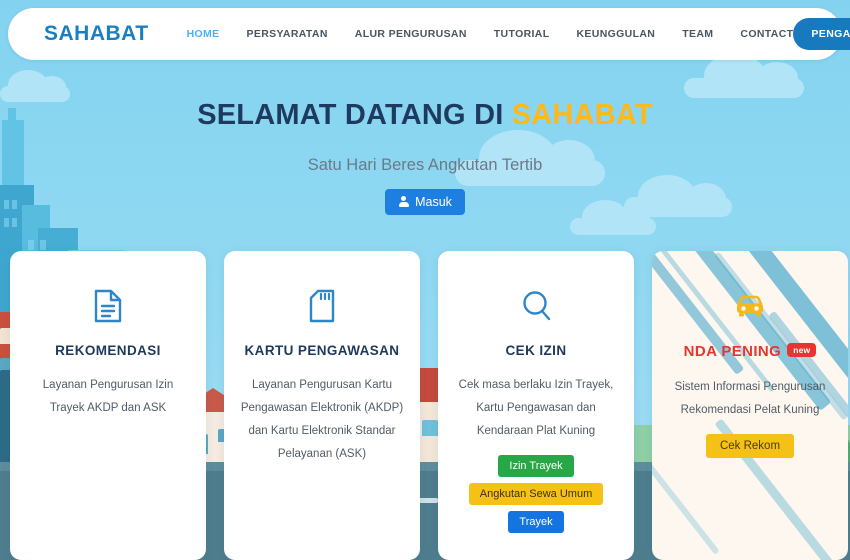 This screenshot has height=560, width=850. What do you see at coordinates (203, 34) in the screenshot?
I see `nav-link-home: HOME` at bounding box center [203, 34].